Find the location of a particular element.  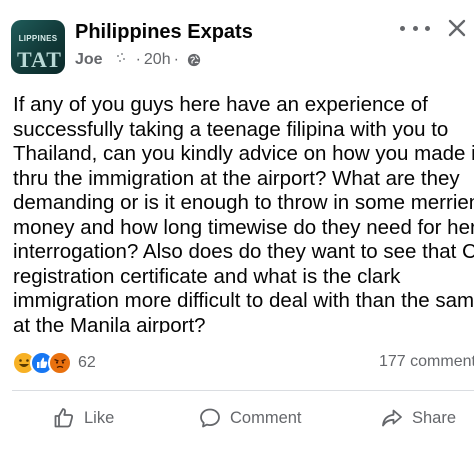

avatar-text: LIPPINES is located at coordinates (38, 38).